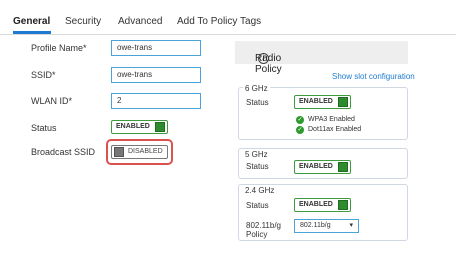 This screenshot has width=456, height=257. What do you see at coordinates (32, 32) in the screenshot?
I see `active-tab-indicator` at bounding box center [32, 32].